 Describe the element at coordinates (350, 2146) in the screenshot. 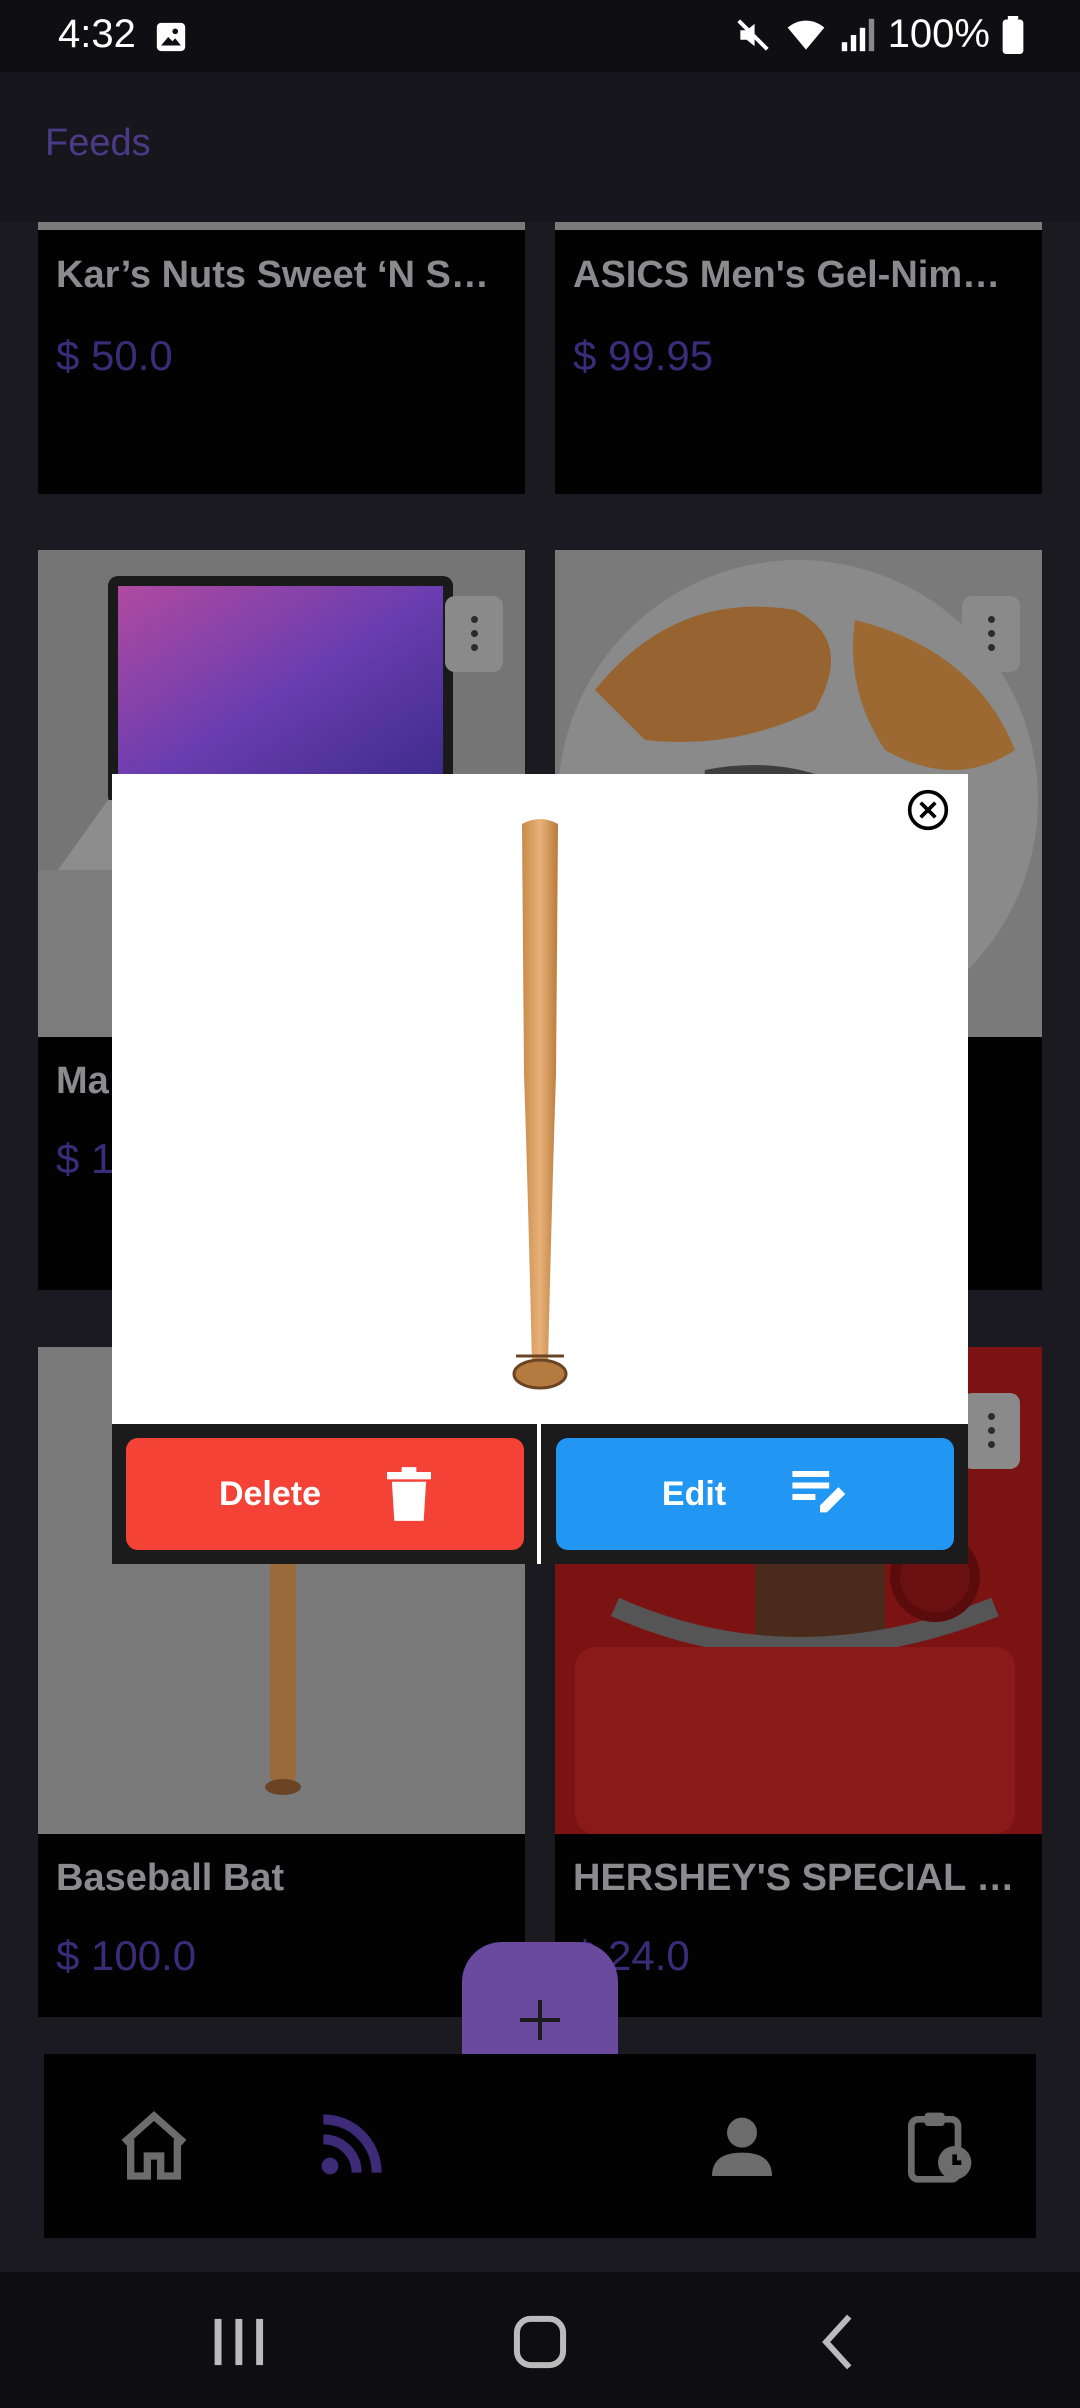

I see `feed-icon` at that location.